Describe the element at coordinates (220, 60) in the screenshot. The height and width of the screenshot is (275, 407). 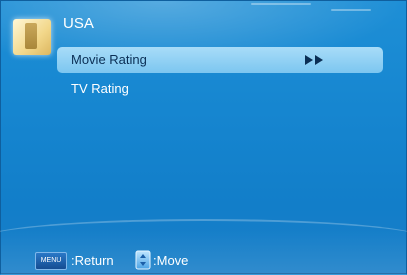
I see `menu-item-movie-rating: Movie Rating` at that location.